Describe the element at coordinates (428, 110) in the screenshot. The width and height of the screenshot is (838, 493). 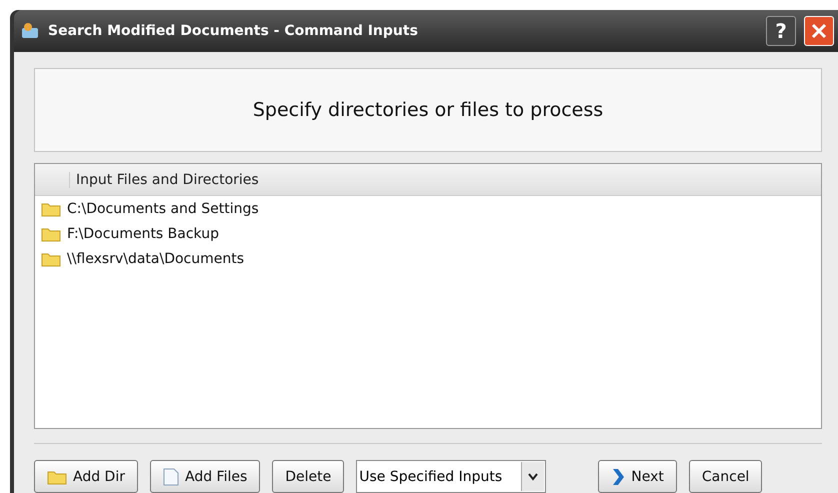
I see `heading: Specify directories or files to process` at that location.